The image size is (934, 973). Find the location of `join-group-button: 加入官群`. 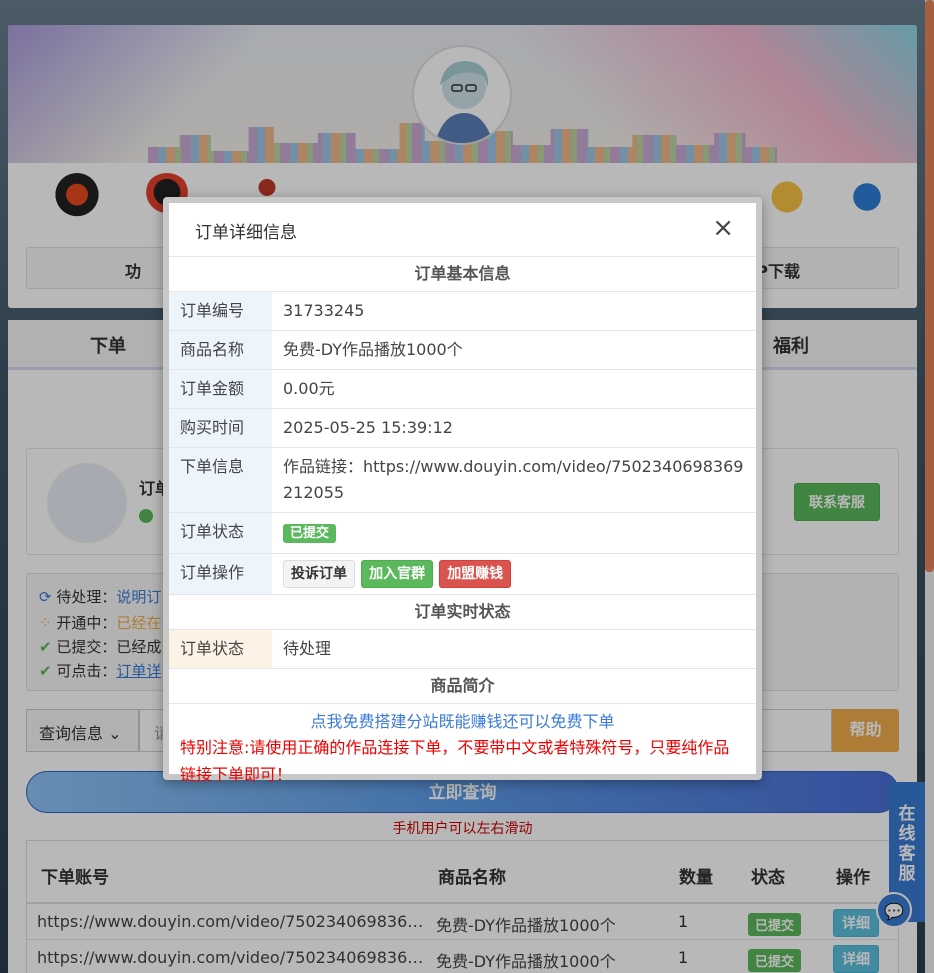

join-group-button: 加入官群 is located at coordinates (397, 574).